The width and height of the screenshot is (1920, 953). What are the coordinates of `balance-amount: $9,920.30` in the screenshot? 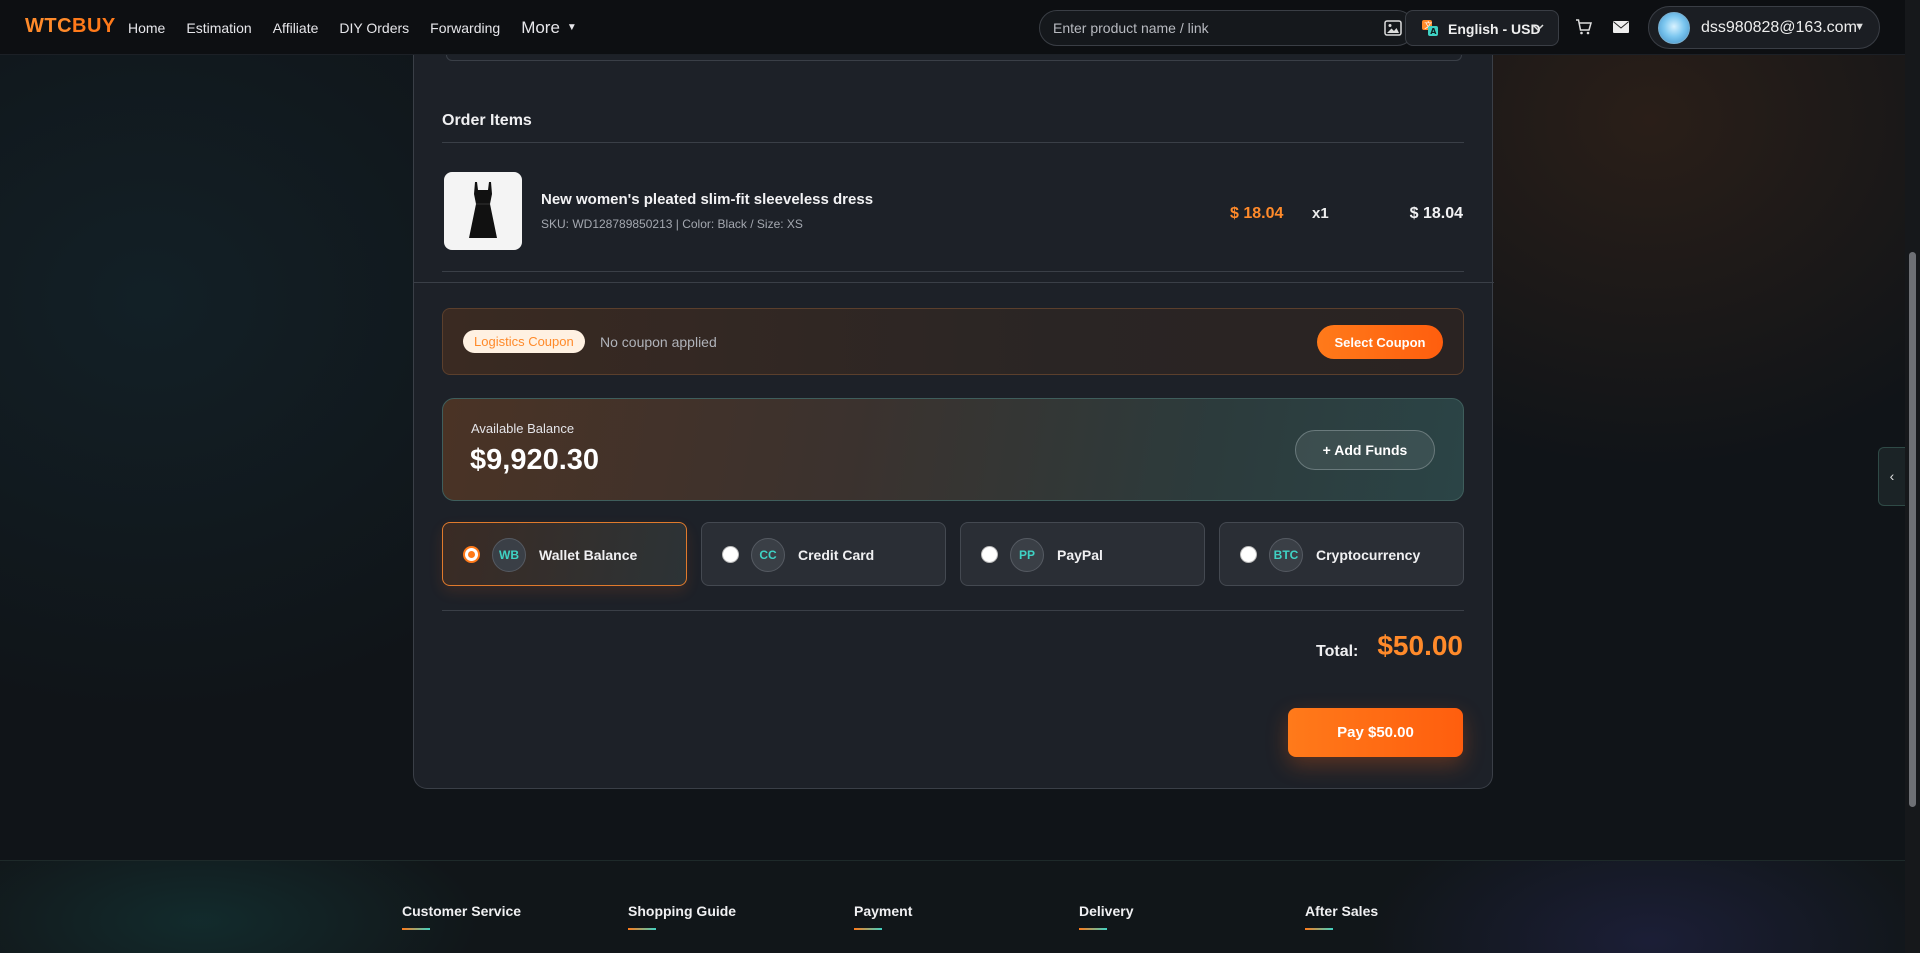 It's located at (535, 460).